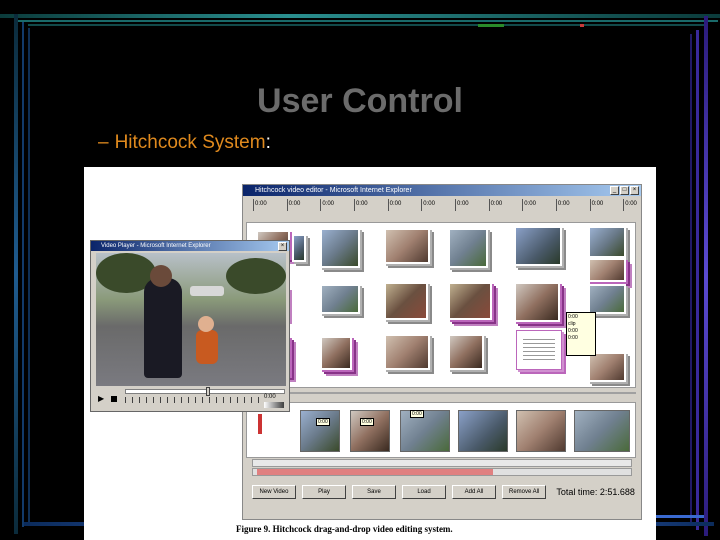 The image size is (720, 540). I want to click on timeline-highlight, so click(491, 25).